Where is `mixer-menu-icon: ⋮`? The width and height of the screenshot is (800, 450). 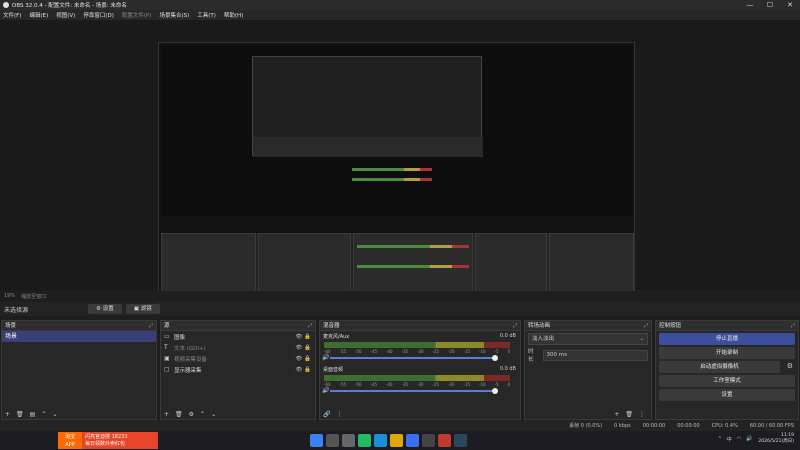 mixer-menu-icon: ⋮ is located at coordinates (339, 414).